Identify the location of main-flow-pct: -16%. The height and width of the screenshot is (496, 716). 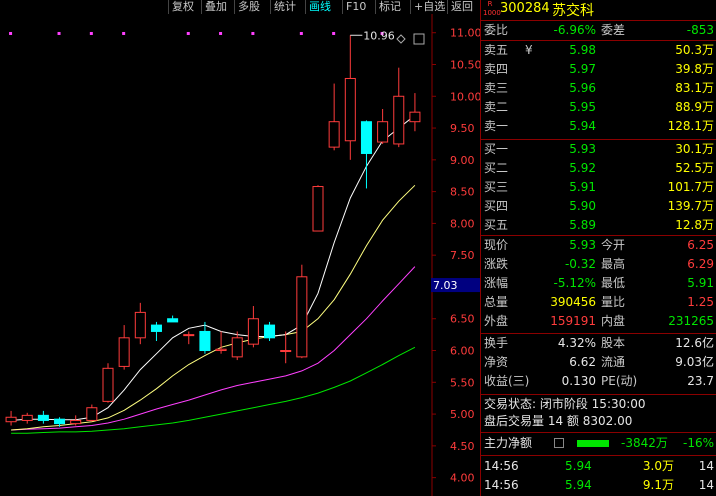
(698, 443).